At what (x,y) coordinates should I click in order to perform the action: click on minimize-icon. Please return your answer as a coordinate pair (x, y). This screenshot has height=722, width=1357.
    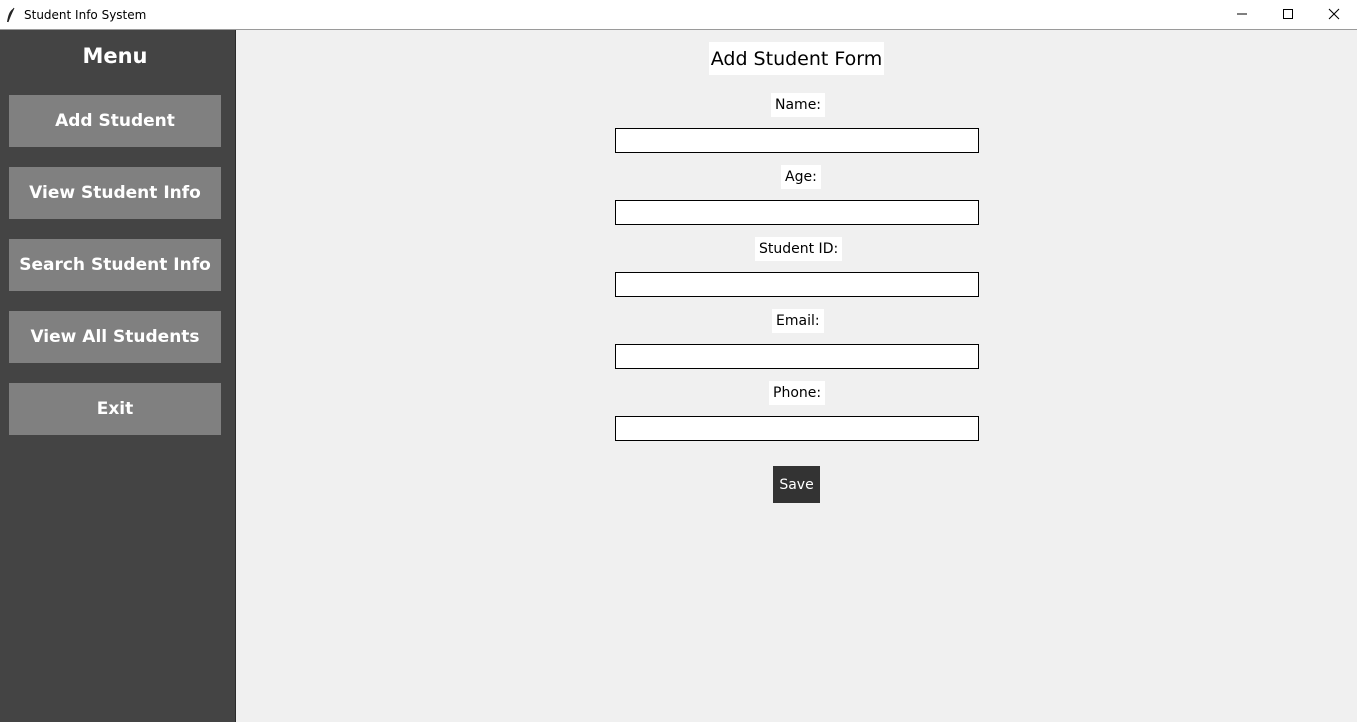
    Looking at the image, I should click on (1242, 14).